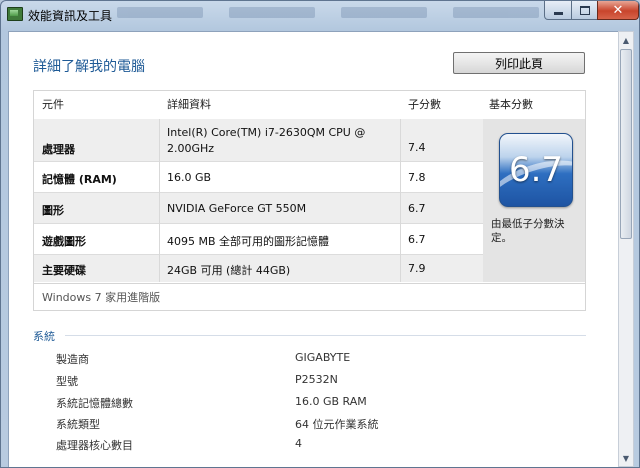  What do you see at coordinates (44, 336) in the screenshot?
I see `section-title-system: 系統` at bounding box center [44, 336].